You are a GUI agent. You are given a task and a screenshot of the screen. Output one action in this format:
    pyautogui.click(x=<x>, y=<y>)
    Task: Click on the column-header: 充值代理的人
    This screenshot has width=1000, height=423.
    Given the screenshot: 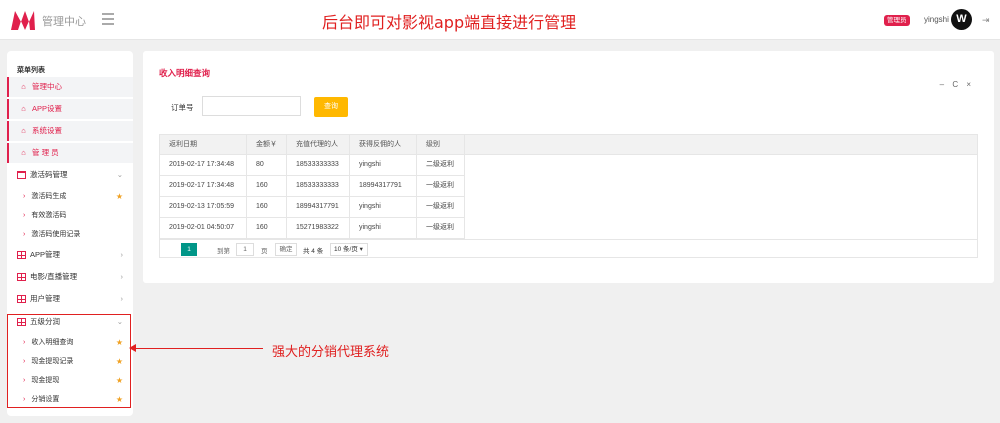 What is the action you would take?
    pyautogui.click(x=318, y=145)
    